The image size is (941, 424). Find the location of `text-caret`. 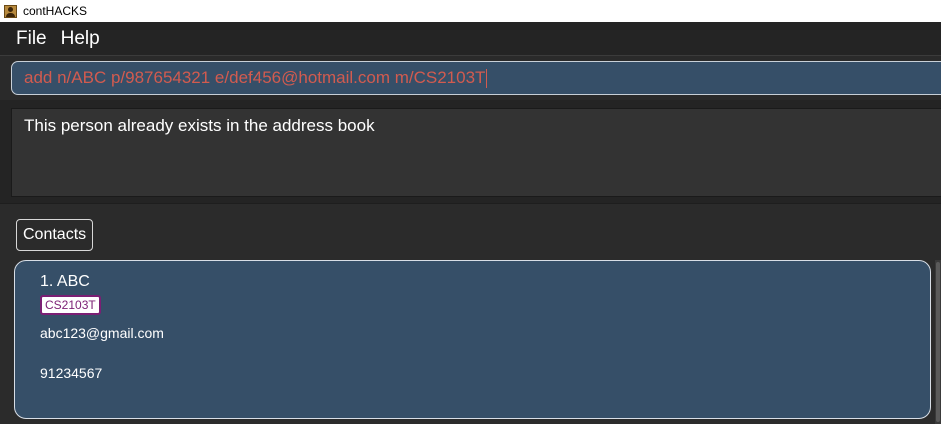

text-caret is located at coordinates (487, 79).